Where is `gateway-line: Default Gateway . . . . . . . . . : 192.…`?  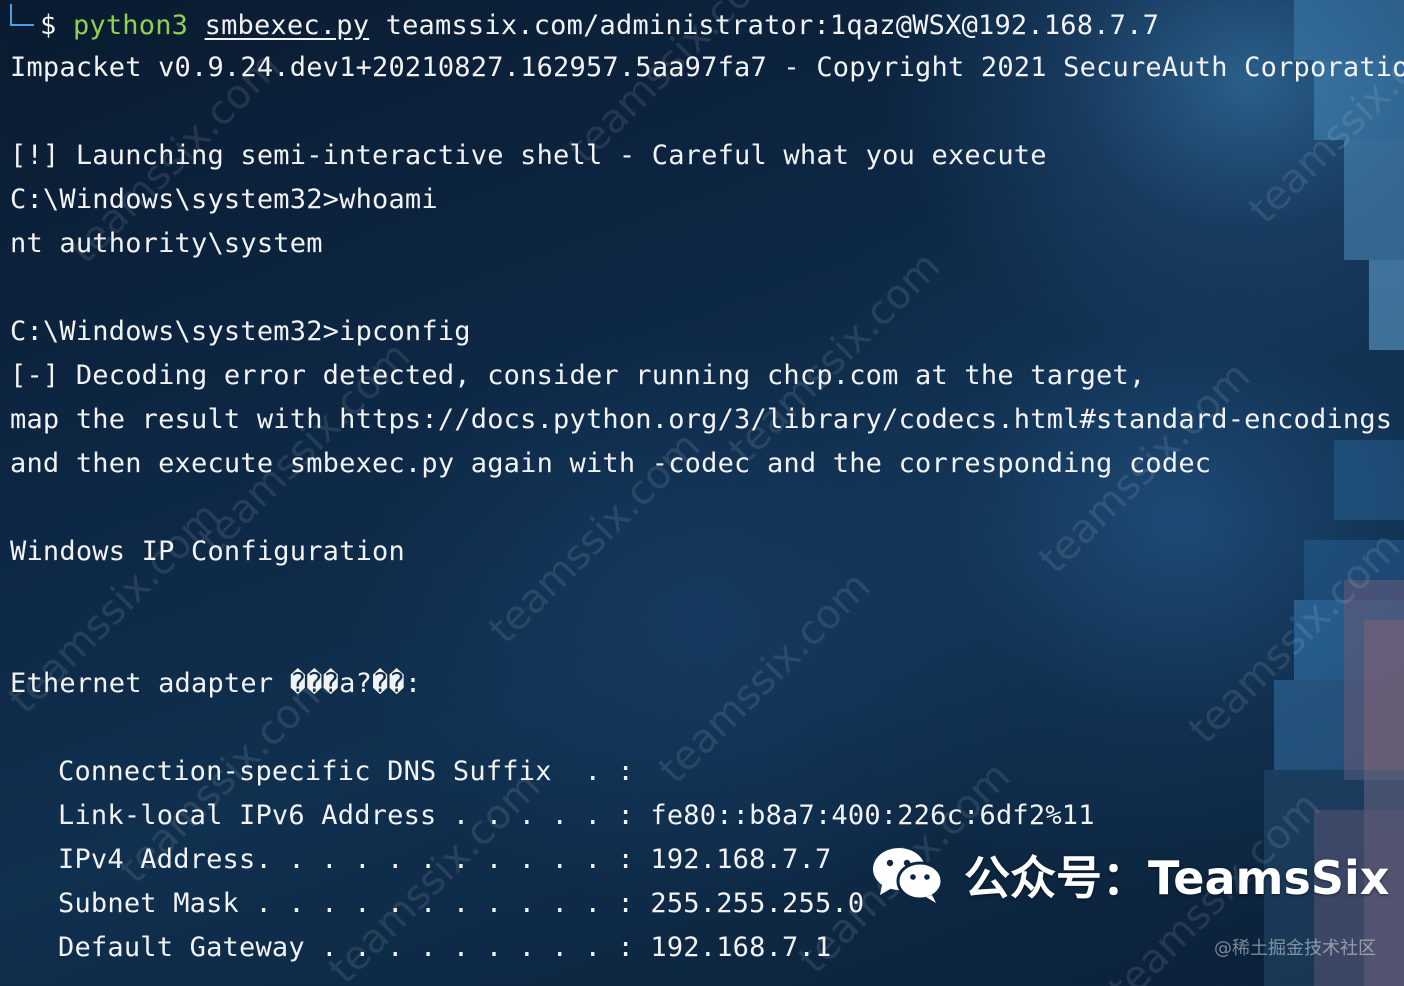 gateway-line: Default Gateway . . . . . . . . . : 192.… is located at coordinates (445, 947).